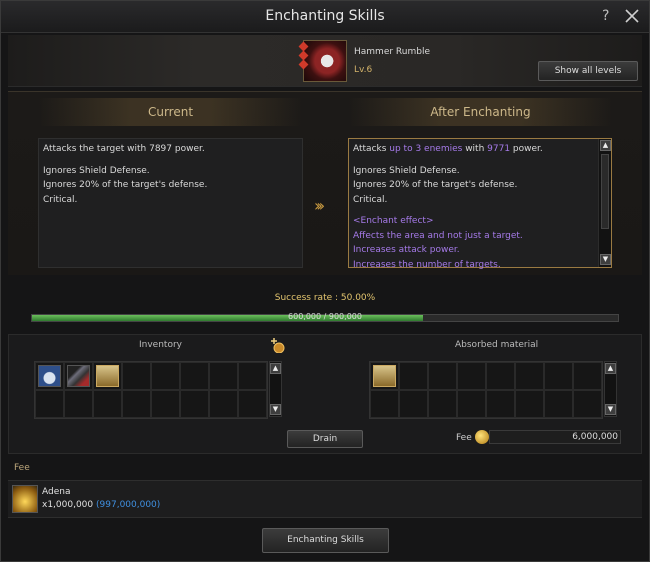 The image size is (650, 562). I want to click on after-line-defense: Ignores 20% of the target's defense., so click(435, 185).